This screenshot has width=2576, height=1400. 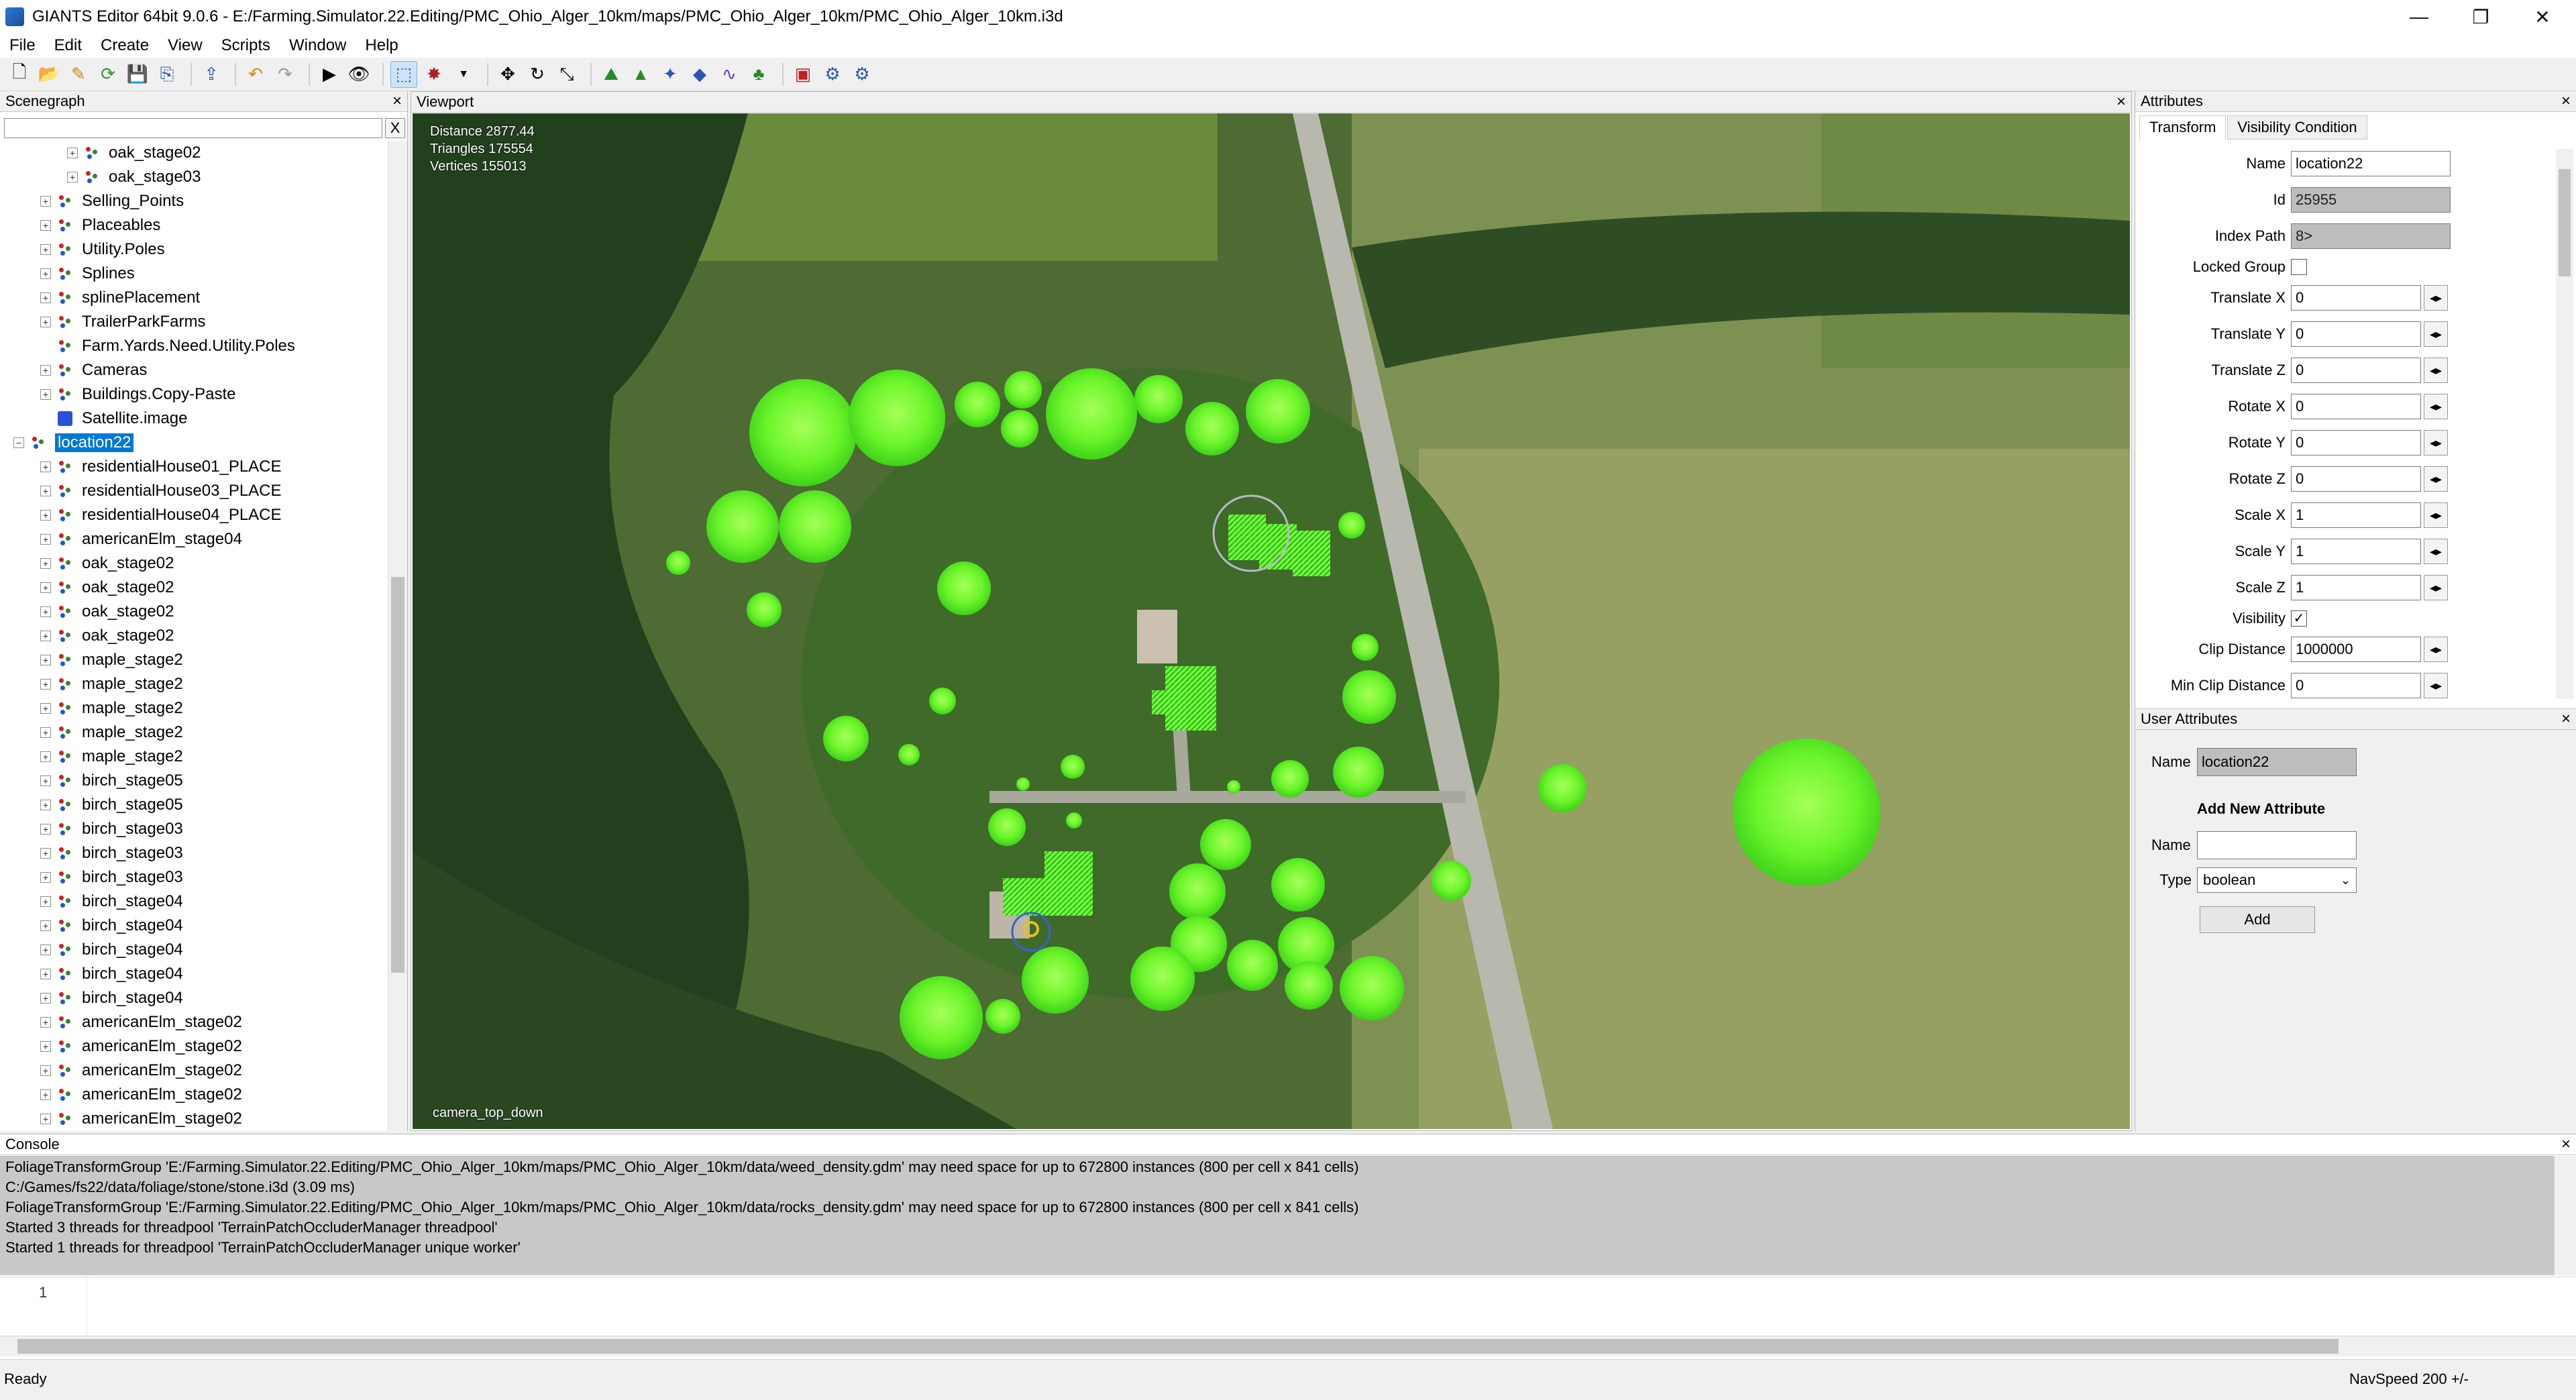 What do you see at coordinates (2565, 1215) in the screenshot?
I see `console-log-scrollbar` at bounding box center [2565, 1215].